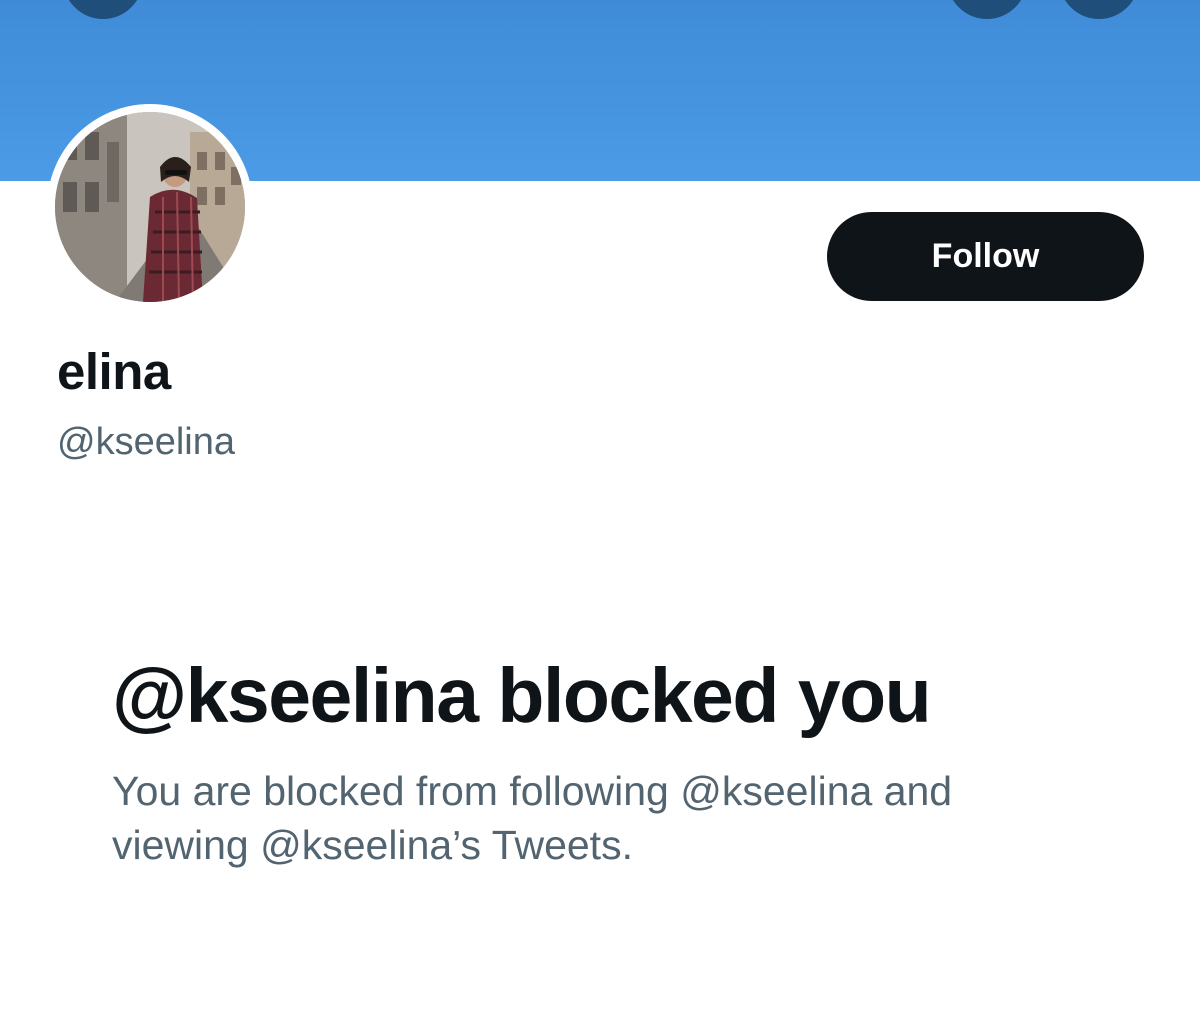 The height and width of the screenshot is (1019, 1200). What do you see at coordinates (146, 442) in the screenshot?
I see `user-handle: @kseelina` at bounding box center [146, 442].